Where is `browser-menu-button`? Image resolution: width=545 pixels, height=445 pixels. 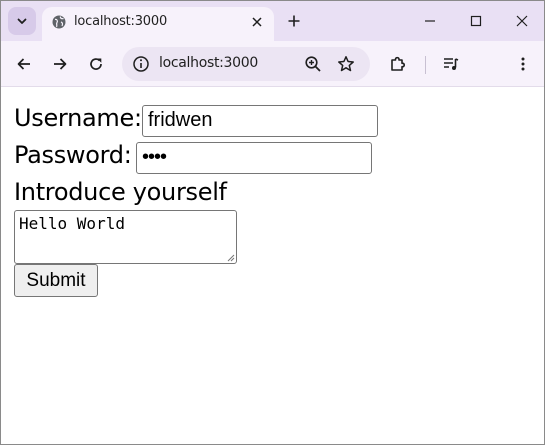
browser-menu-button is located at coordinates (523, 64).